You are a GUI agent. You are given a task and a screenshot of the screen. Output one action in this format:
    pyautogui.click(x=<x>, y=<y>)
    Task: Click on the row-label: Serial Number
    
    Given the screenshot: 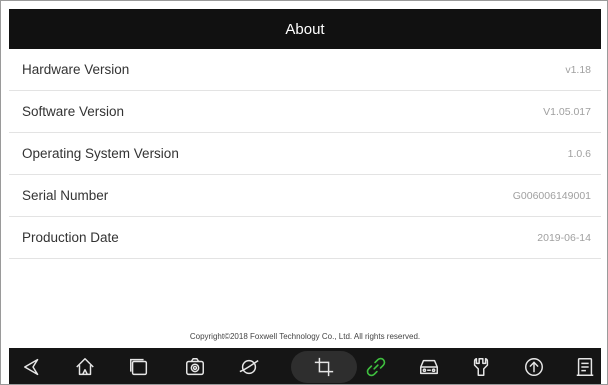 What is the action you would take?
    pyautogui.click(x=65, y=195)
    